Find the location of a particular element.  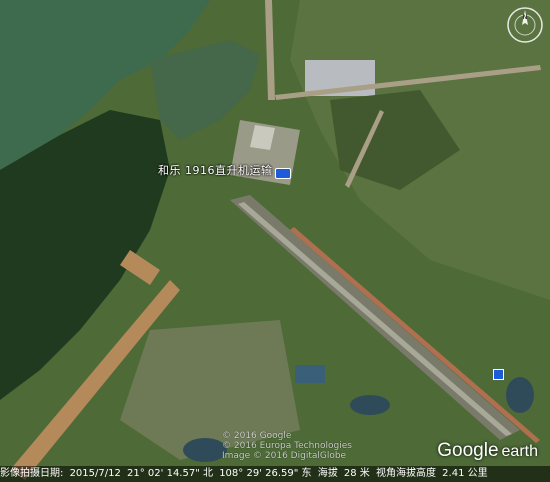

placemark-pin-icon is located at coordinates (282, 173).